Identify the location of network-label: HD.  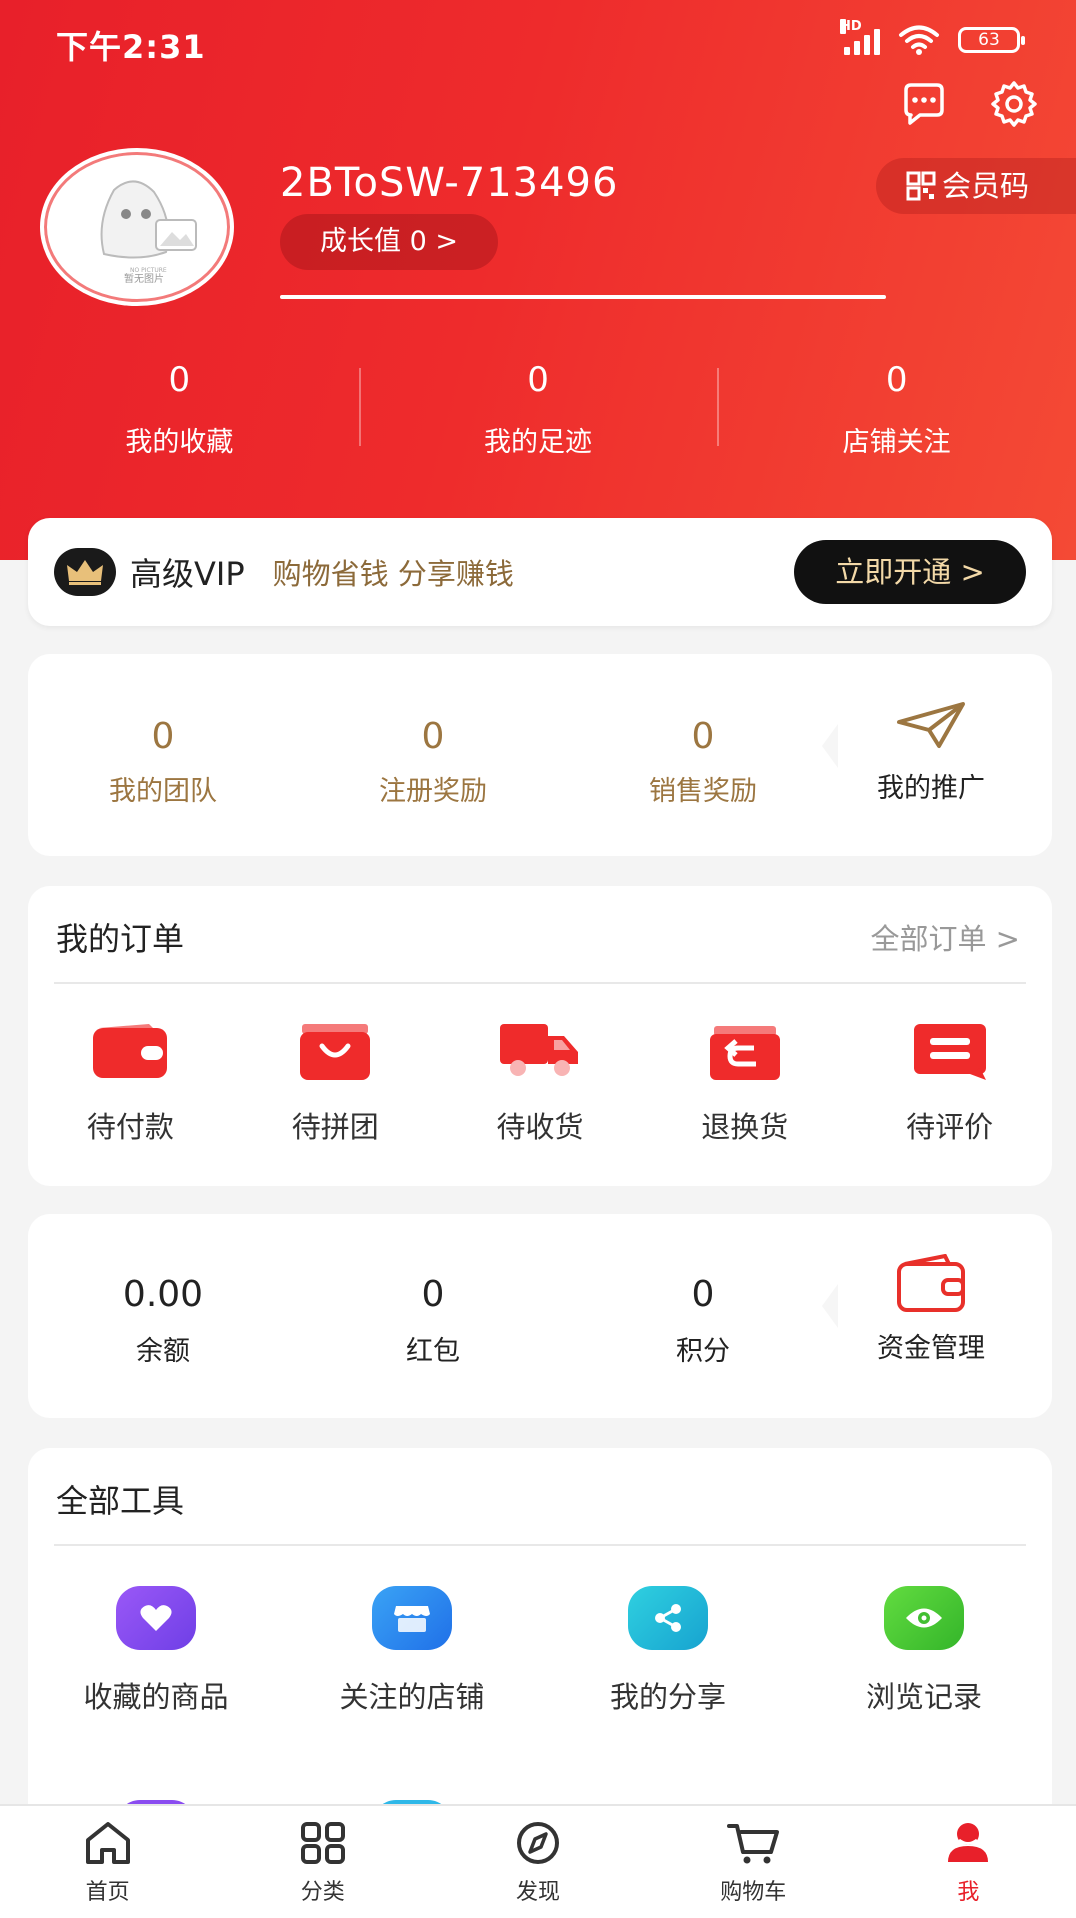
(851, 26).